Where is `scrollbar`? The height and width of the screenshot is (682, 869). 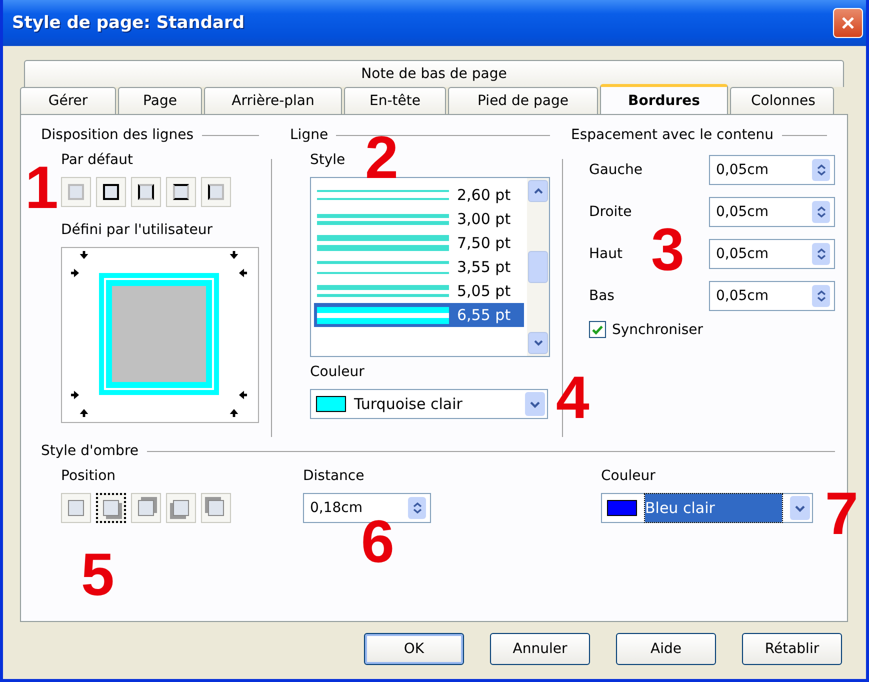
scrollbar is located at coordinates (538, 267).